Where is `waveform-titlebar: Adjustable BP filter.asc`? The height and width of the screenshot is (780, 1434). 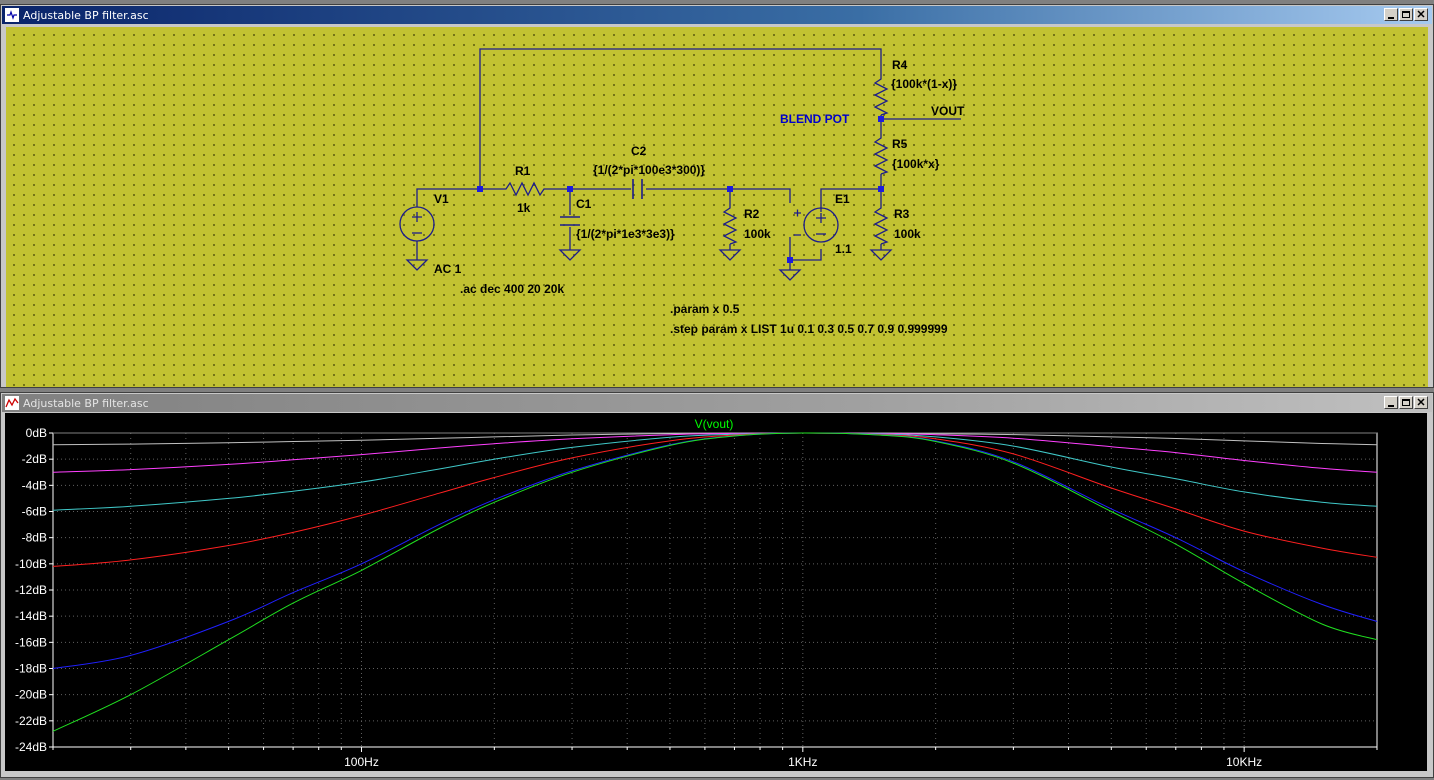 waveform-titlebar: Adjustable BP filter.asc is located at coordinates (717, 403).